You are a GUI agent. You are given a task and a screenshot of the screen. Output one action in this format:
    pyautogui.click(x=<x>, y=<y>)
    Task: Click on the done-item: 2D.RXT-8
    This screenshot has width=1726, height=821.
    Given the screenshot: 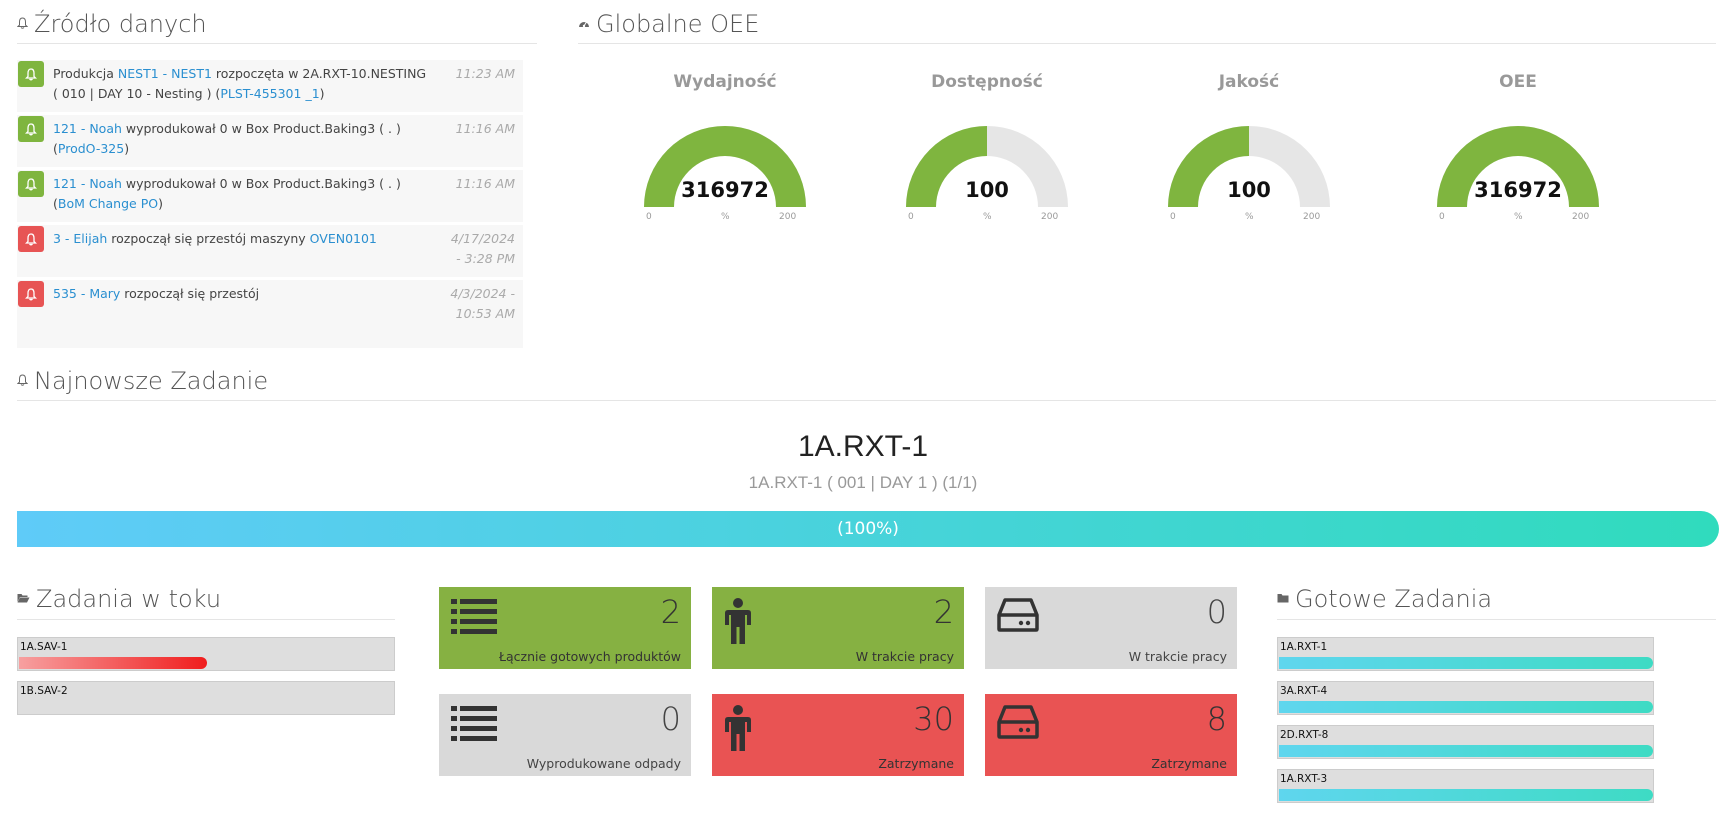 What is the action you would take?
    pyautogui.click(x=1465, y=742)
    